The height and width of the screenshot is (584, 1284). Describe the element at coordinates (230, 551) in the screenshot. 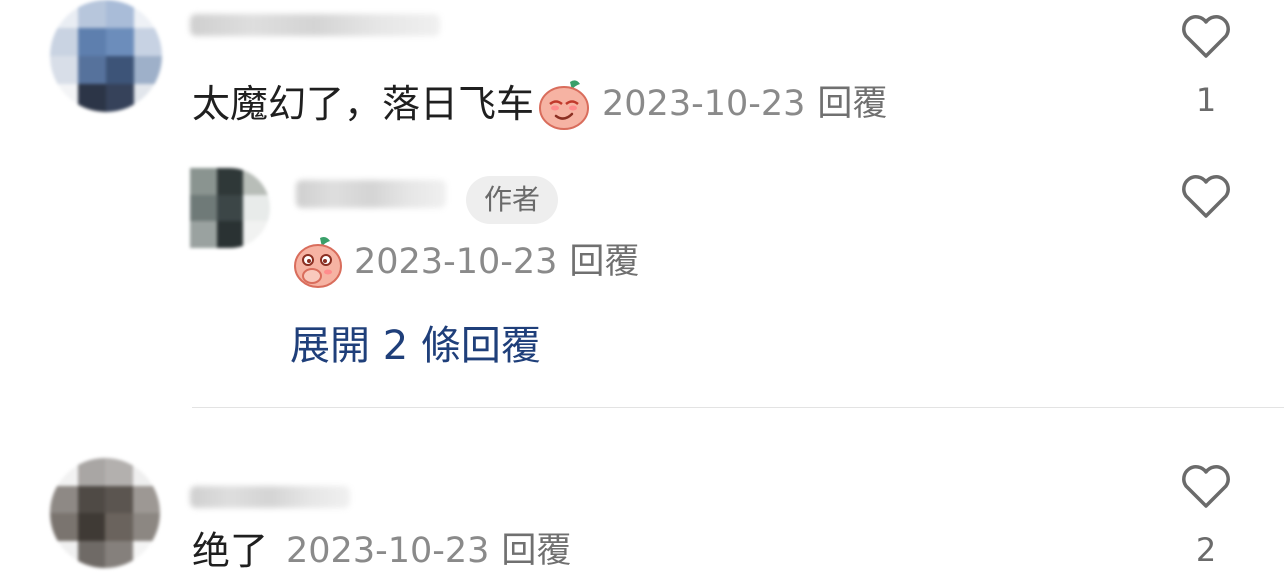

I see `comment-body: 绝了` at that location.